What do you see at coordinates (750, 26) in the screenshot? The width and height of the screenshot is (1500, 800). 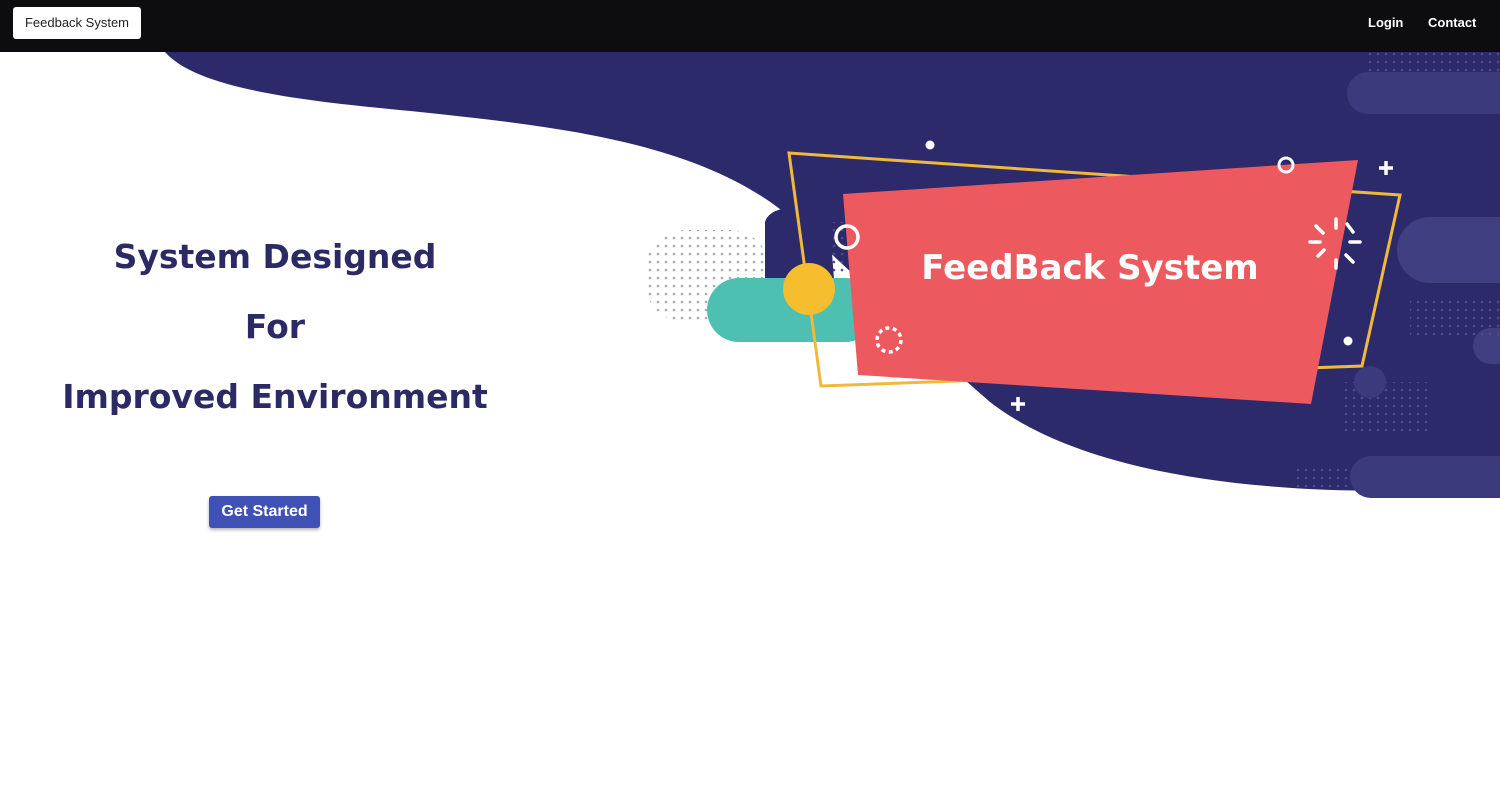 I see `navbar: Feedback System Login Contact` at bounding box center [750, 26].